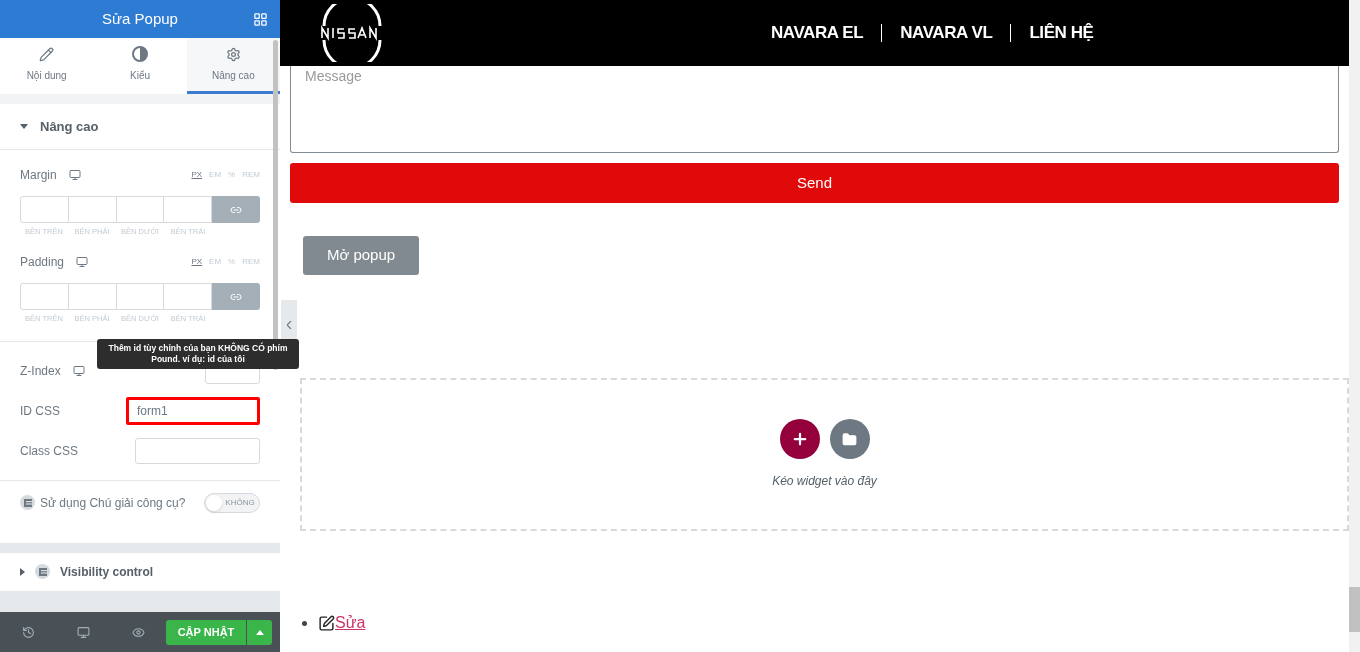  What do you see at coordinates (1354, 326) in the screenshot?
I see `page-scrollbar` at bounding box center [1354, 326].